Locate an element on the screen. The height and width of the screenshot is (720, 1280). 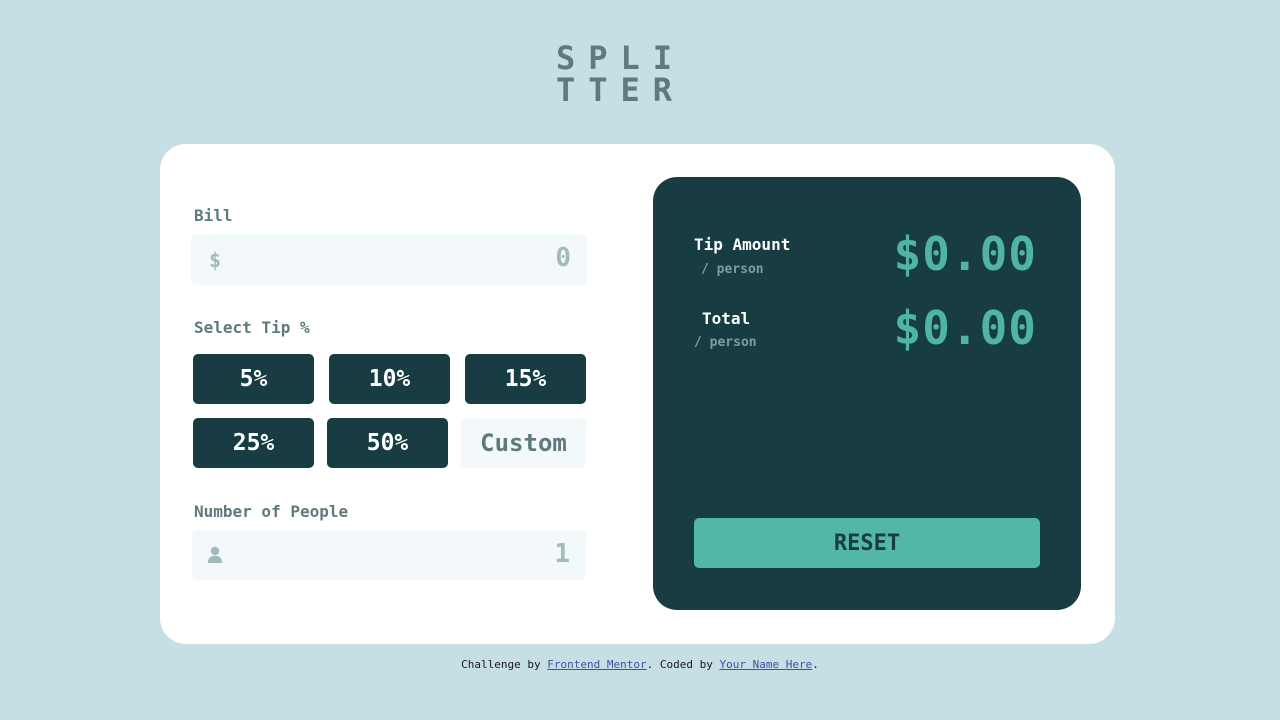
tip-amount-sub: / person is located at coordinates (732, 269).